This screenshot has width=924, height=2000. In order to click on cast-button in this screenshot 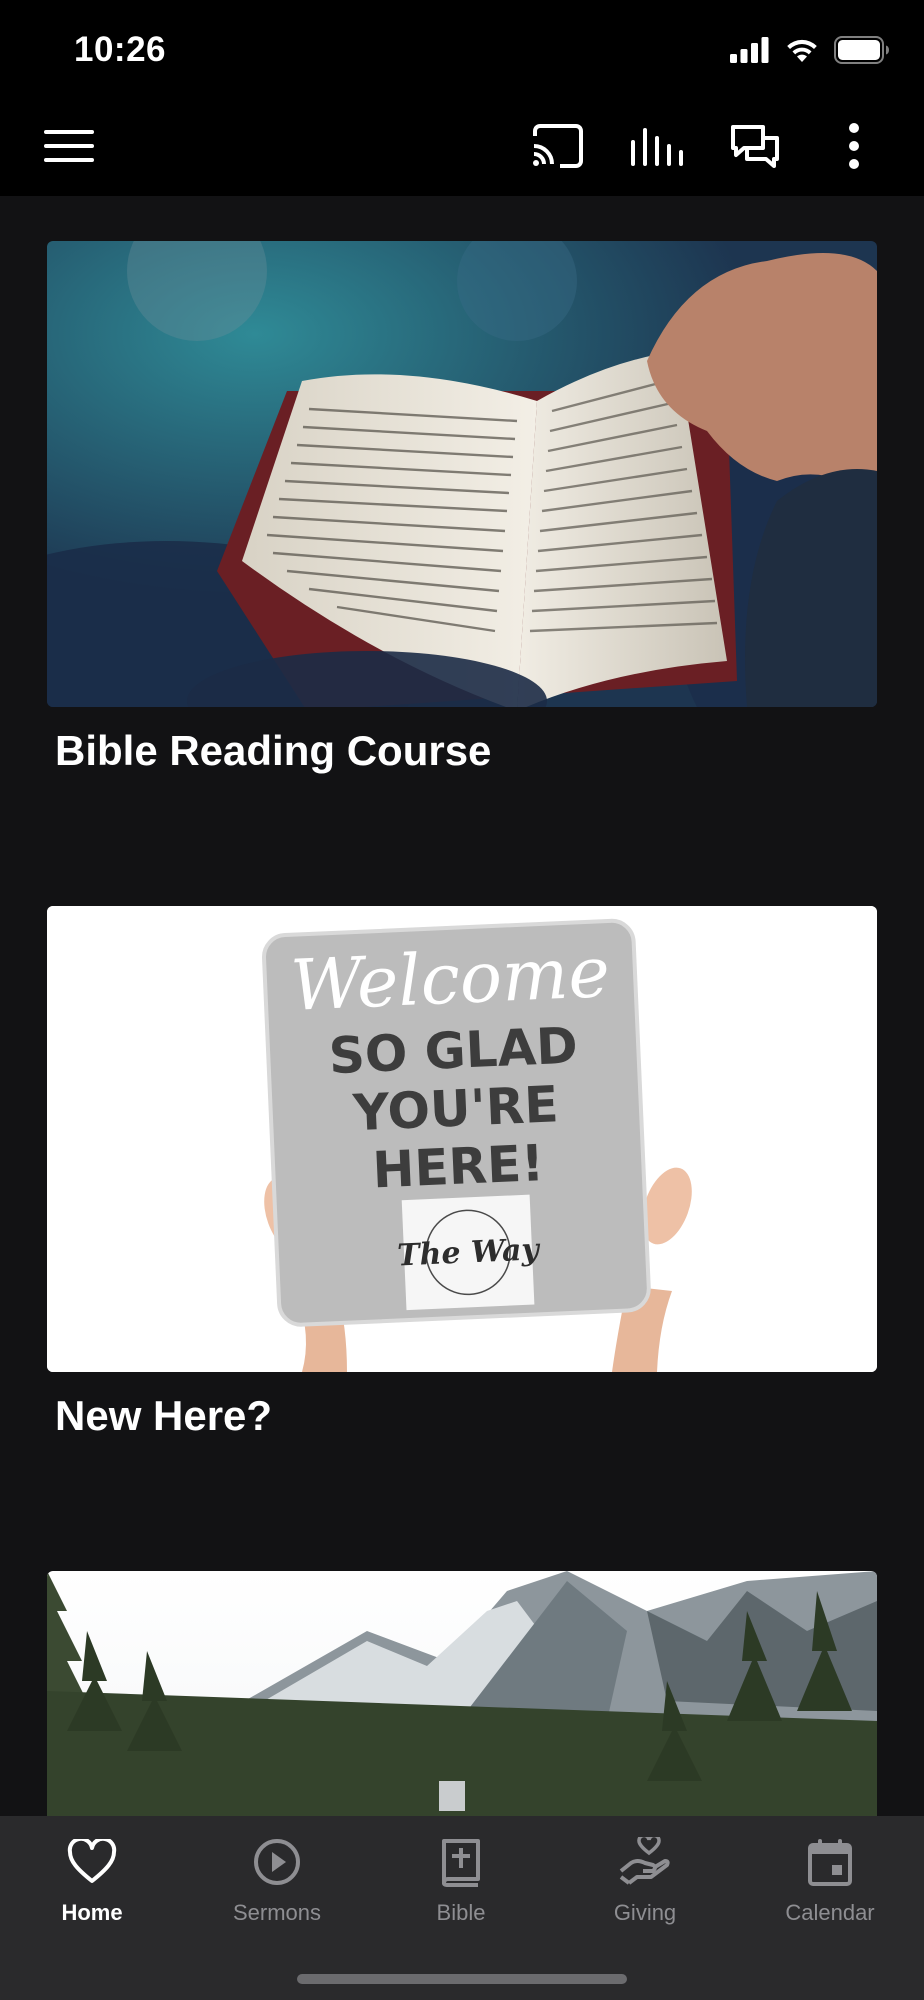, I will do `click(558, 148)`.